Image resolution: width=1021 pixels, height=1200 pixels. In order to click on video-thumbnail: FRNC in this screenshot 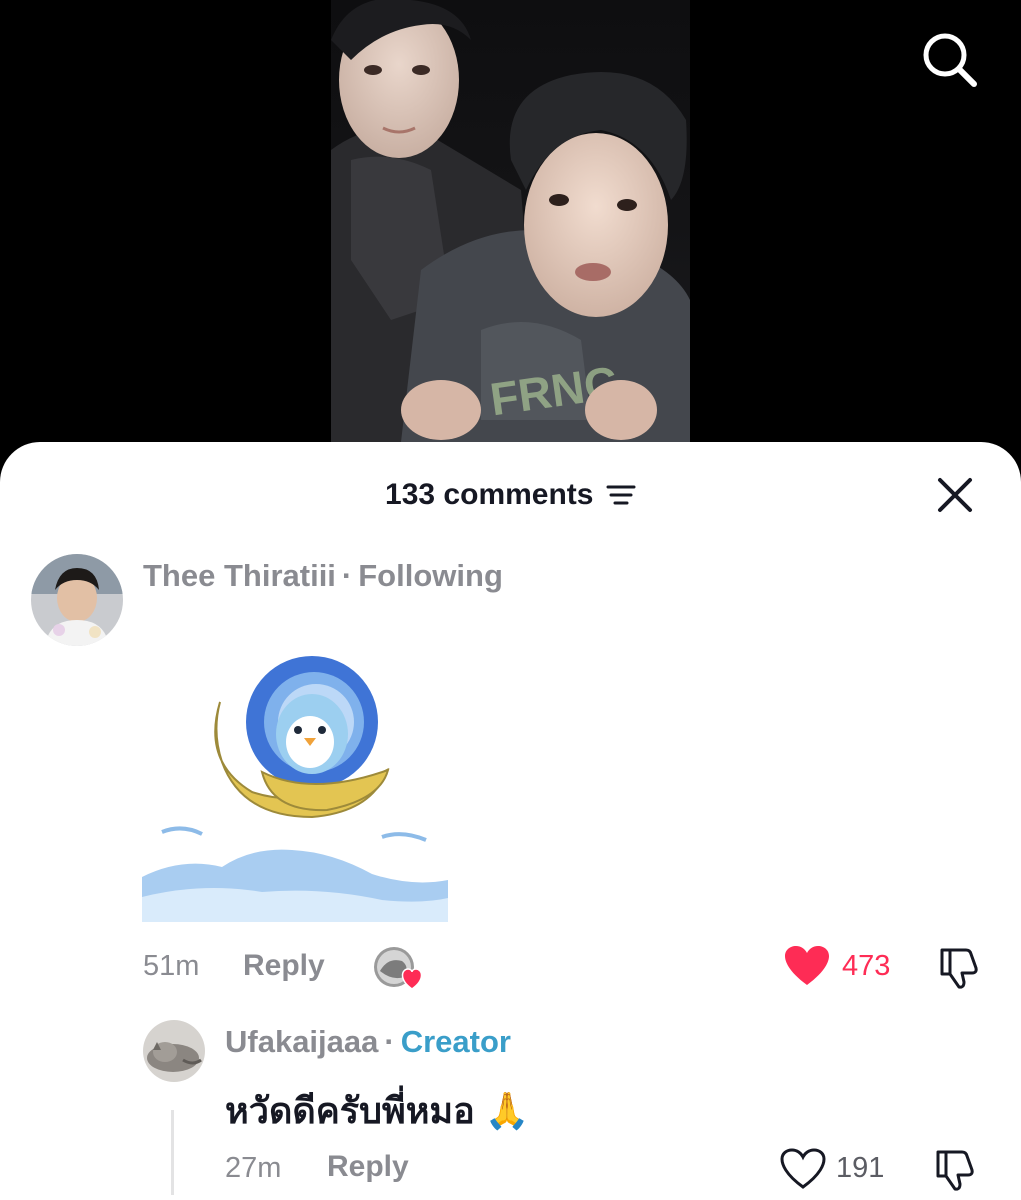, I will do `click(510, 221)`.